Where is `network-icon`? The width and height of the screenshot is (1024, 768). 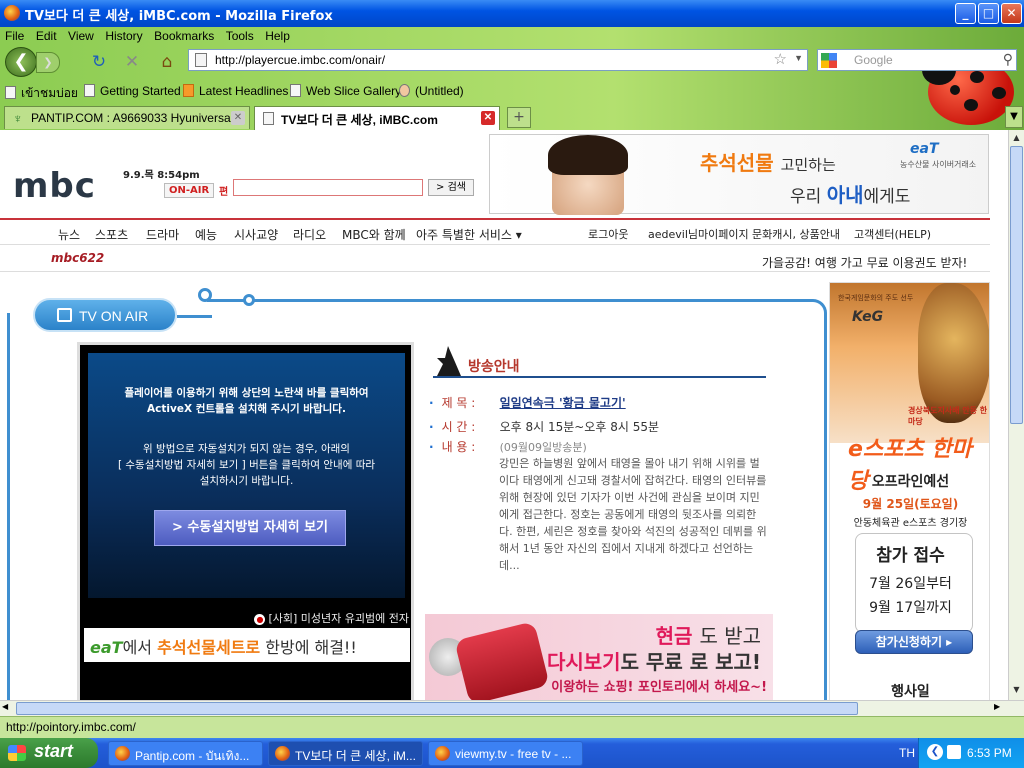 network-icon is located at coordinates (954, 752).